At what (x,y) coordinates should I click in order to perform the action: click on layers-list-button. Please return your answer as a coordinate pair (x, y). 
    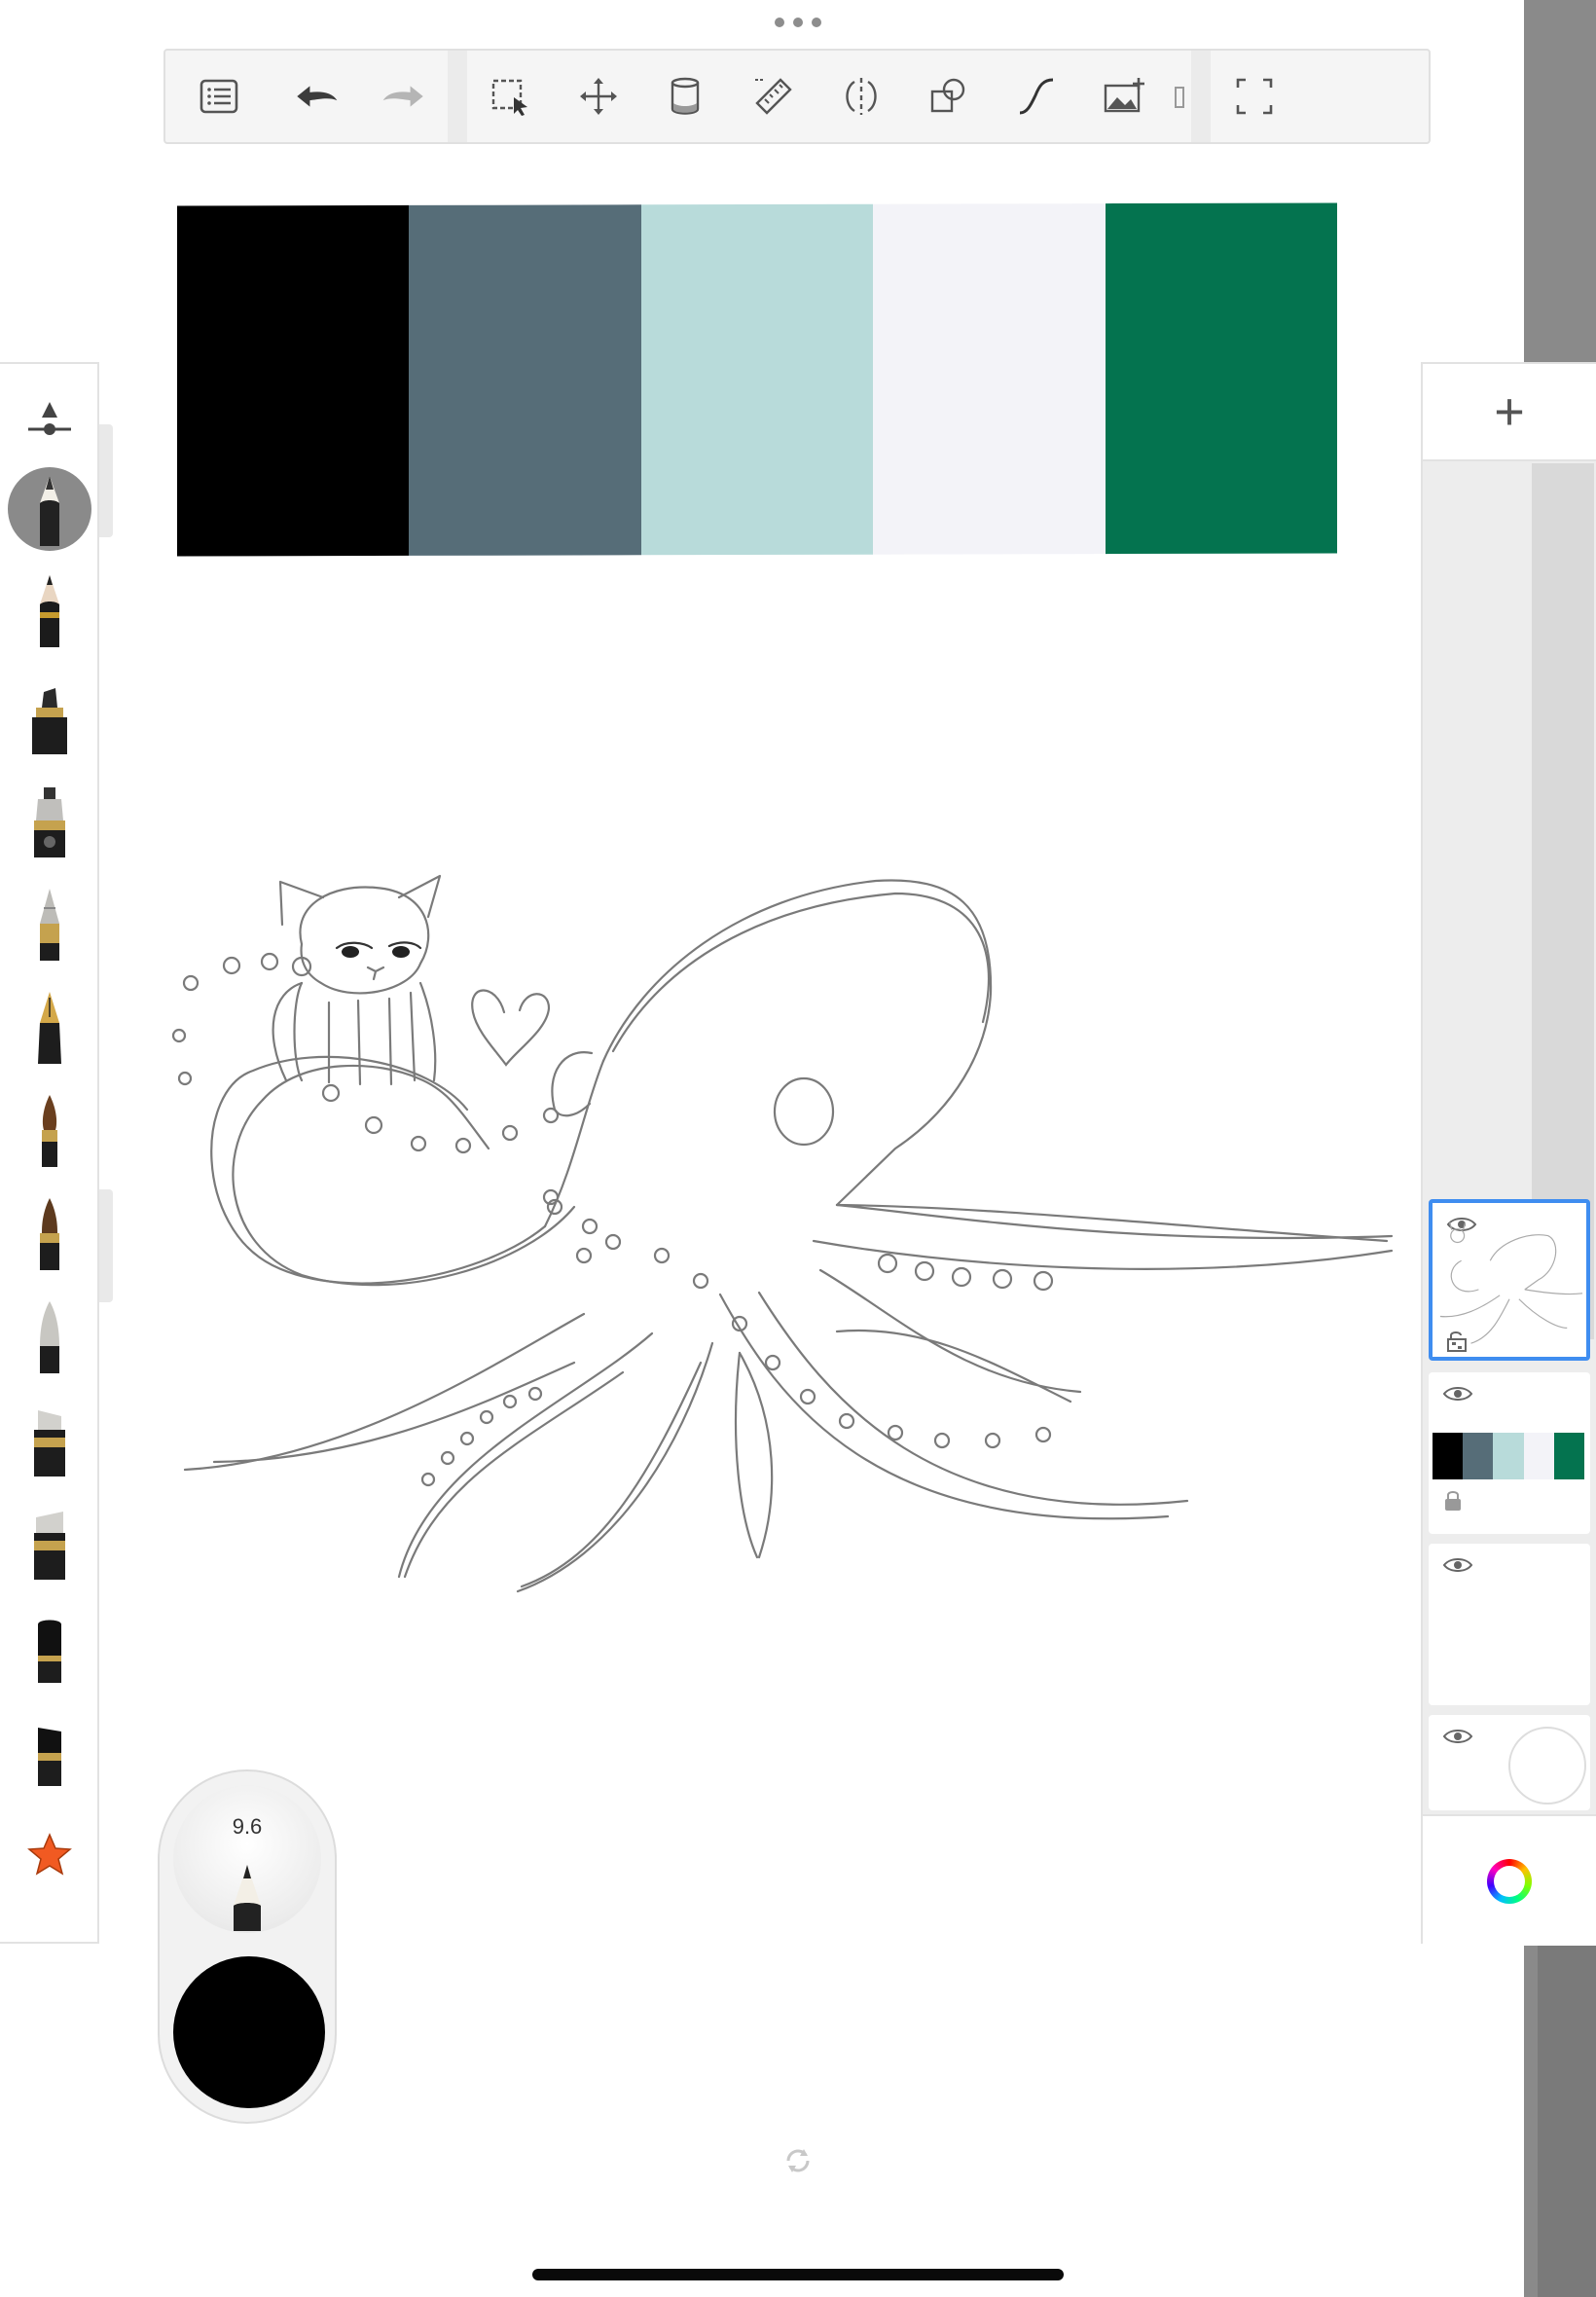
    Looking at the image, I should click on (219, 96).